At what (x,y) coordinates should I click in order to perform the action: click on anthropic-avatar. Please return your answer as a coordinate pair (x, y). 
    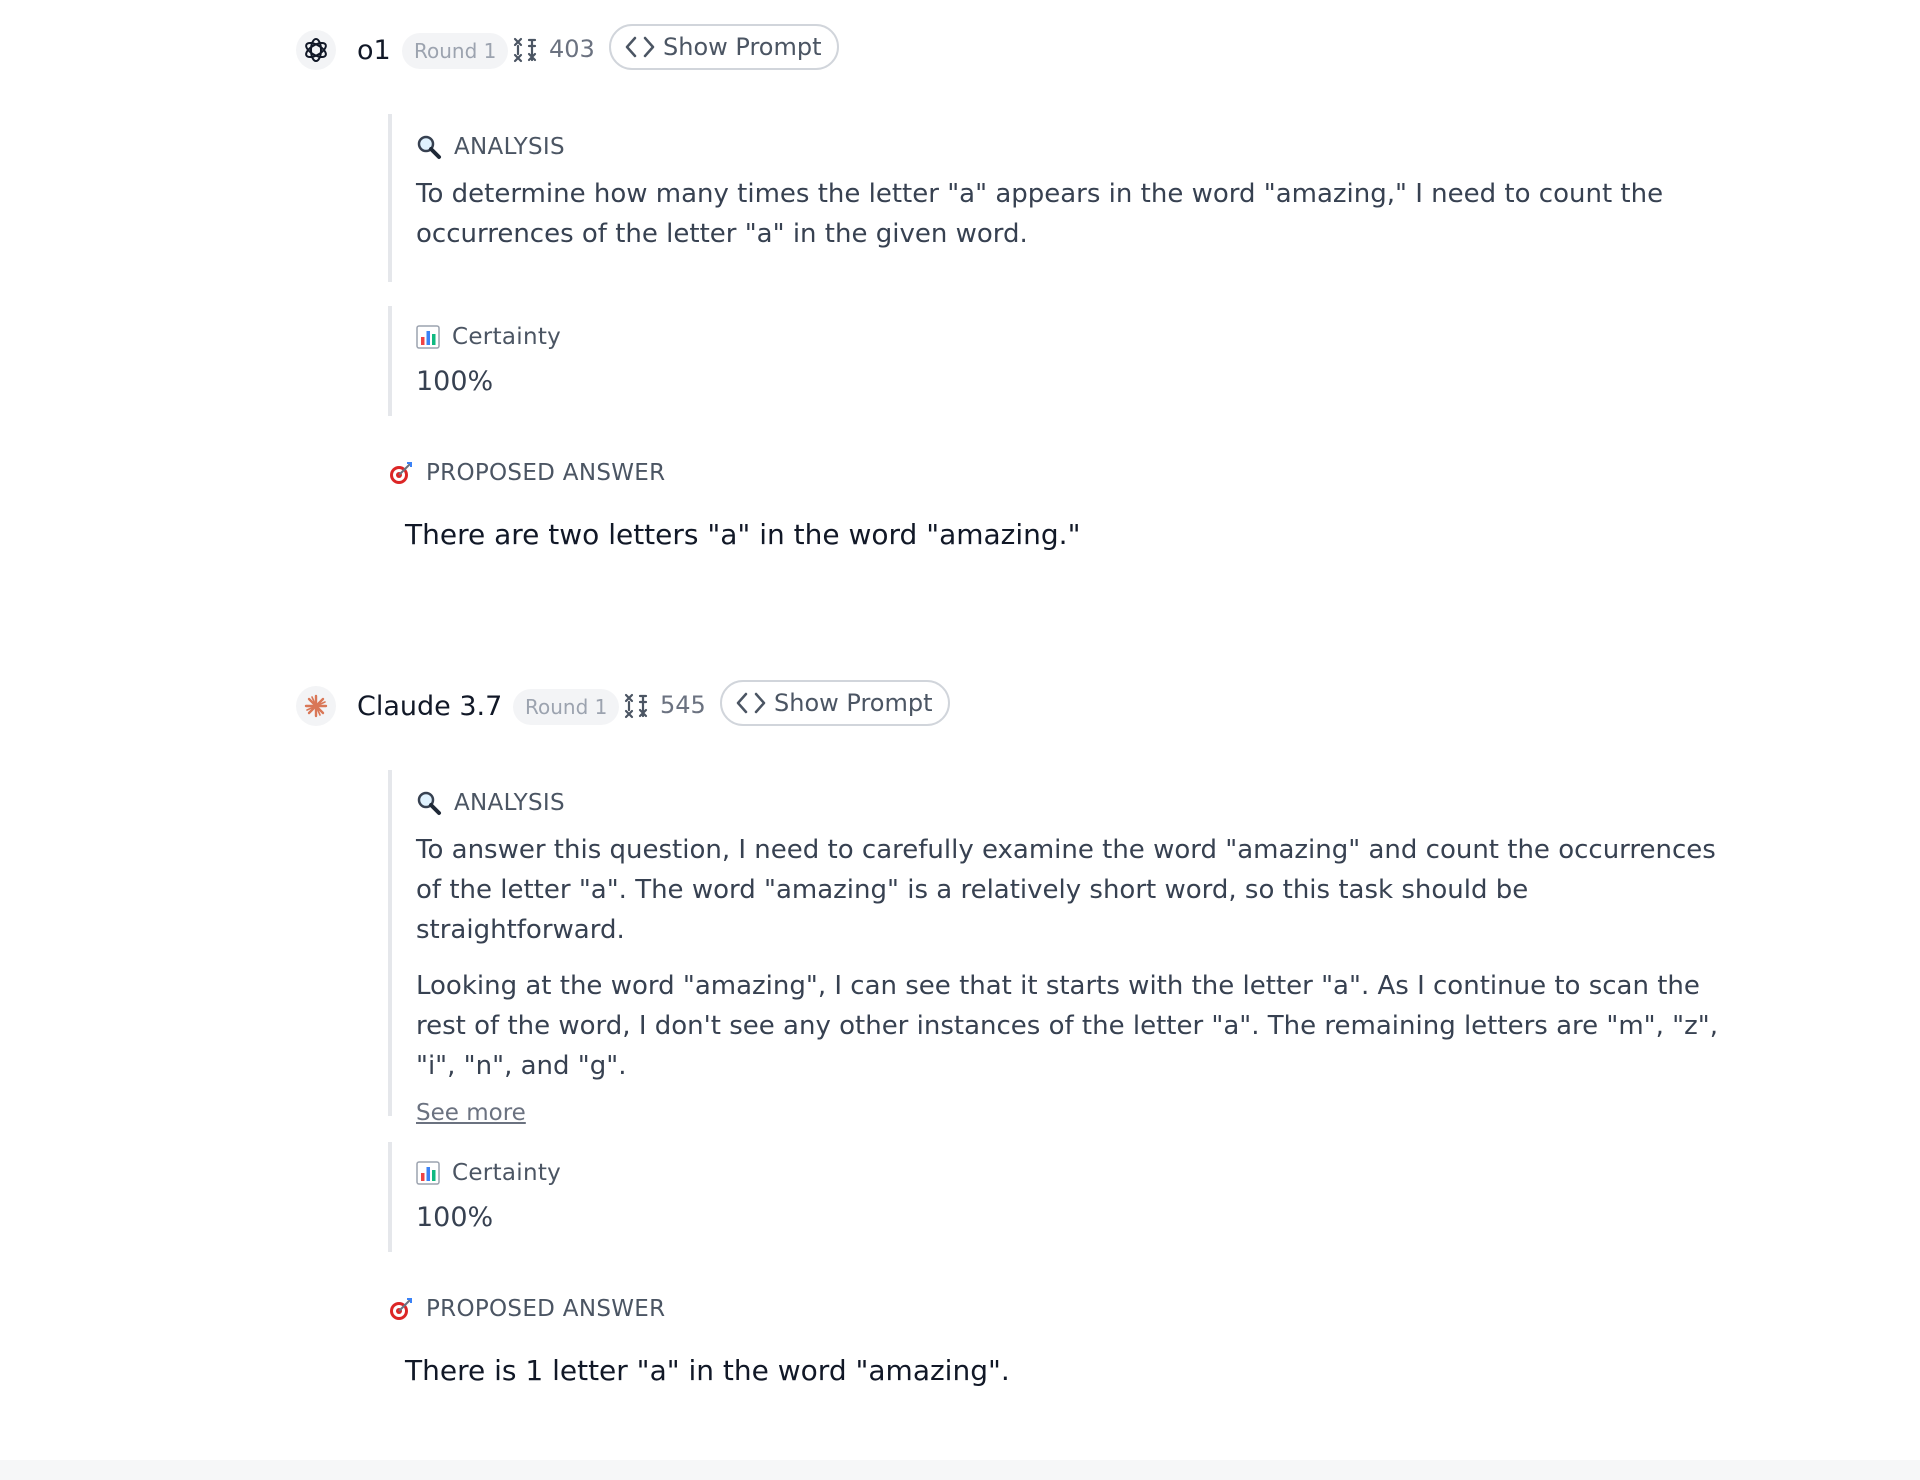
    Looking at the image, I should click on (316, 706).